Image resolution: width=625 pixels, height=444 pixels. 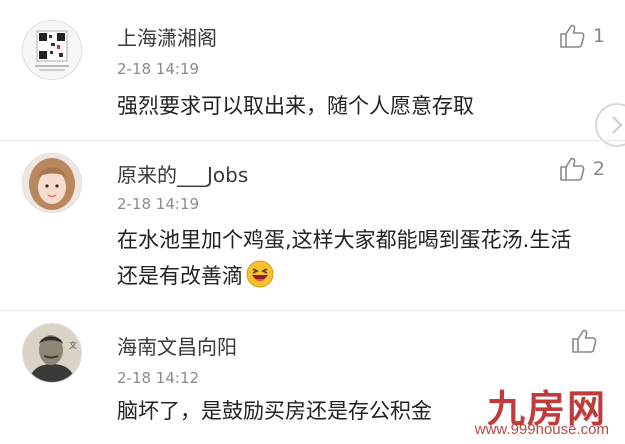 I want to click on like-count: 1, so click(x=598, y=36).